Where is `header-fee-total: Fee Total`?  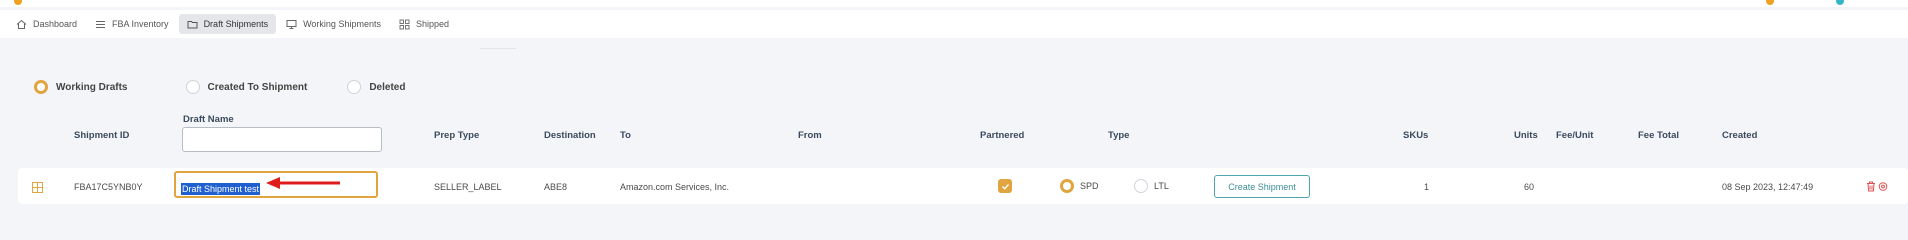 header-fee-total: Fee Total is located at coordinates (1658, 135).